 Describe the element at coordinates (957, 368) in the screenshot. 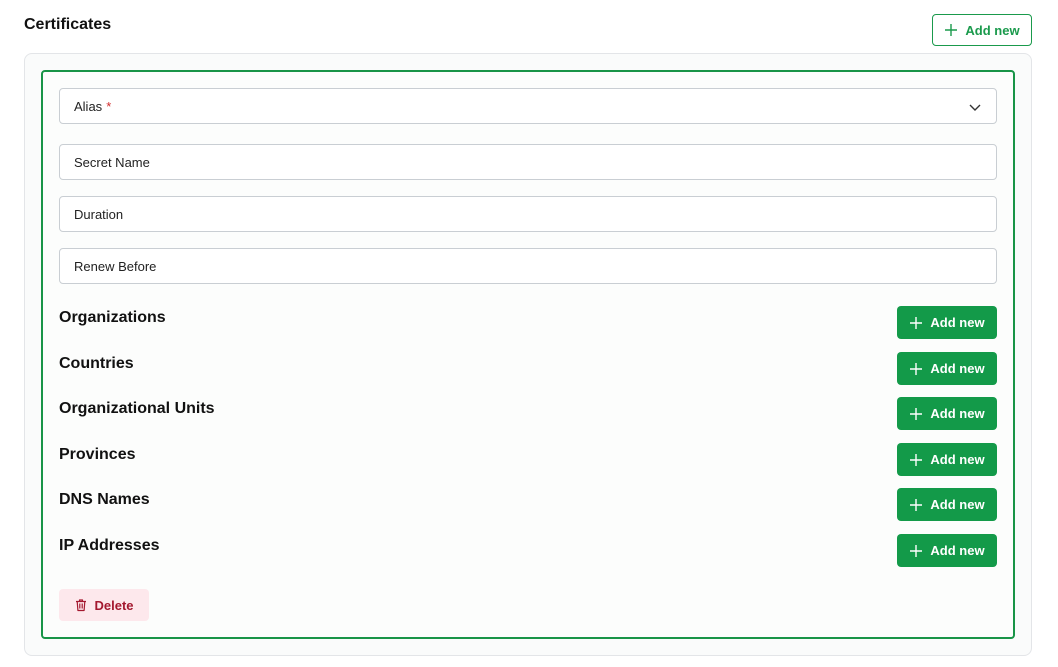

I see `add-country-label: Add new` at that location.